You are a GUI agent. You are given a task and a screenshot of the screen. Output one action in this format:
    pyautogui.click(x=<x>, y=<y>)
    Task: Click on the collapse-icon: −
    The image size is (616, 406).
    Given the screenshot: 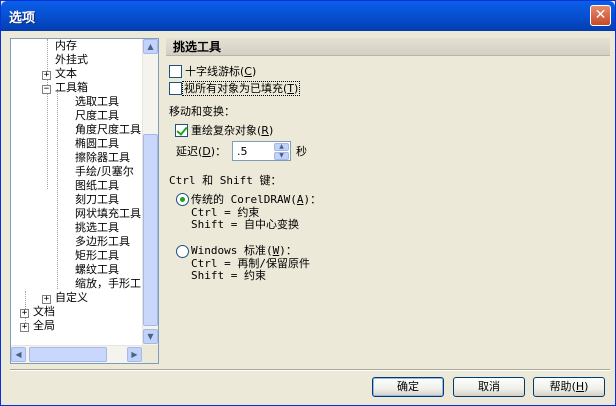 What is the action you would take?
    pyautogui.click(x=46, y=89)
    